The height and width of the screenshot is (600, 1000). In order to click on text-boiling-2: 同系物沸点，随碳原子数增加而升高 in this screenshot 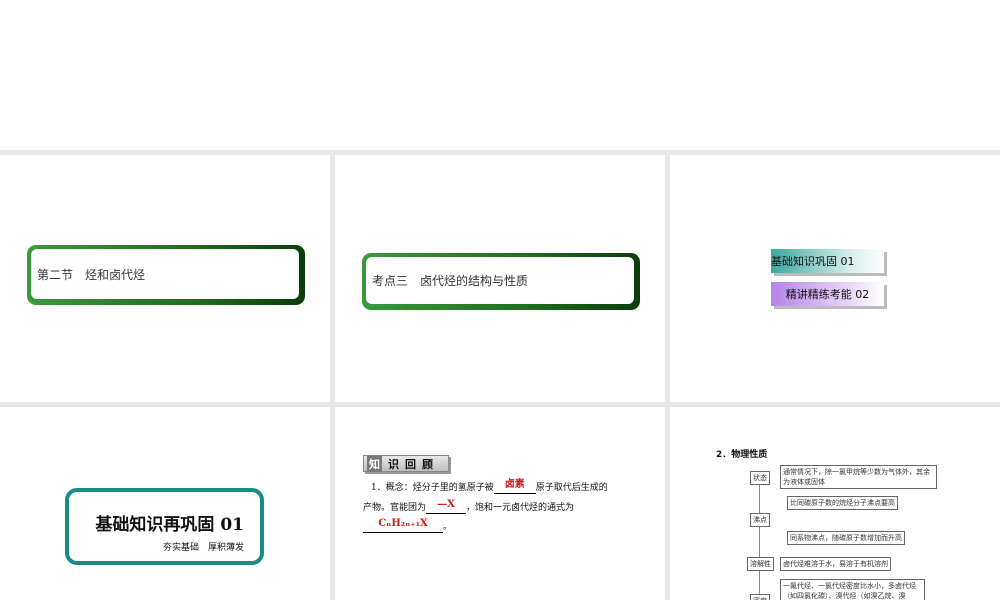, I will do `click(846, 538)`.